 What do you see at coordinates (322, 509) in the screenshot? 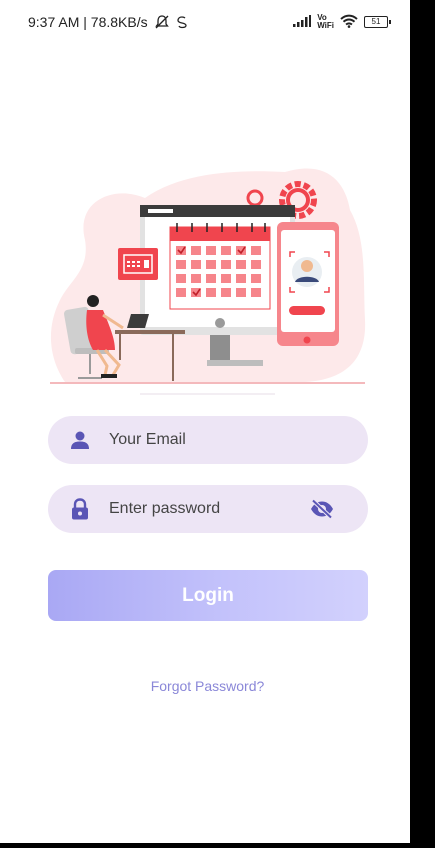
I see `eye-off-icon` at bounding box center [322, 509].